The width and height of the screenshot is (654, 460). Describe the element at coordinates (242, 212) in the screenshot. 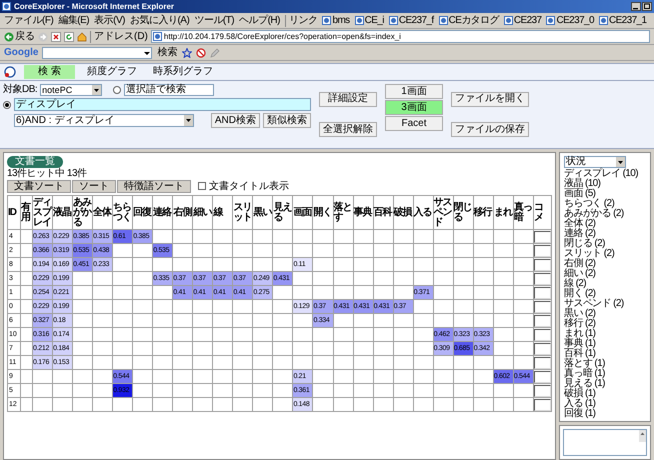

I see `column-header: スリット` at that location.